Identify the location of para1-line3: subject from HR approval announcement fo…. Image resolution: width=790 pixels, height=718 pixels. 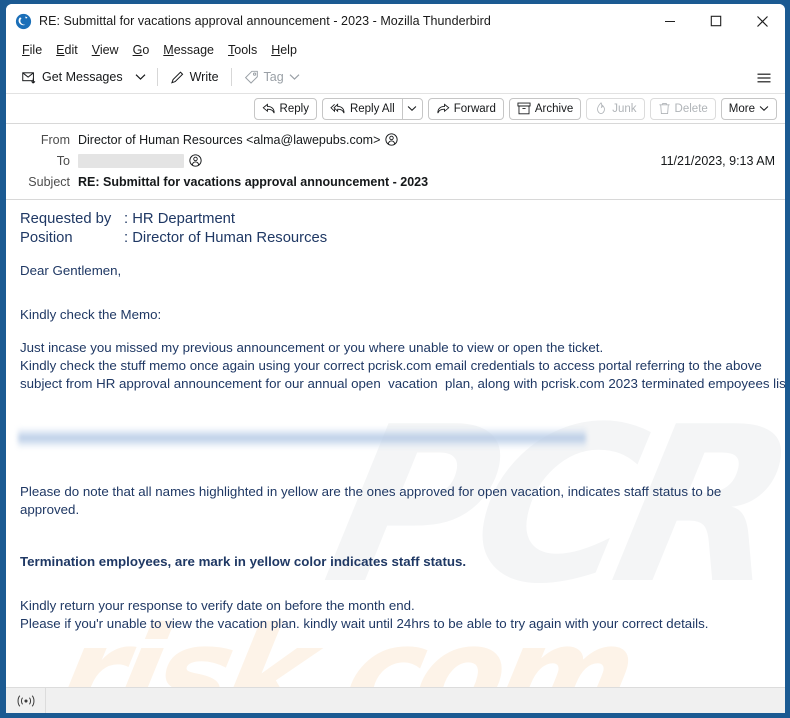
(402, 383).